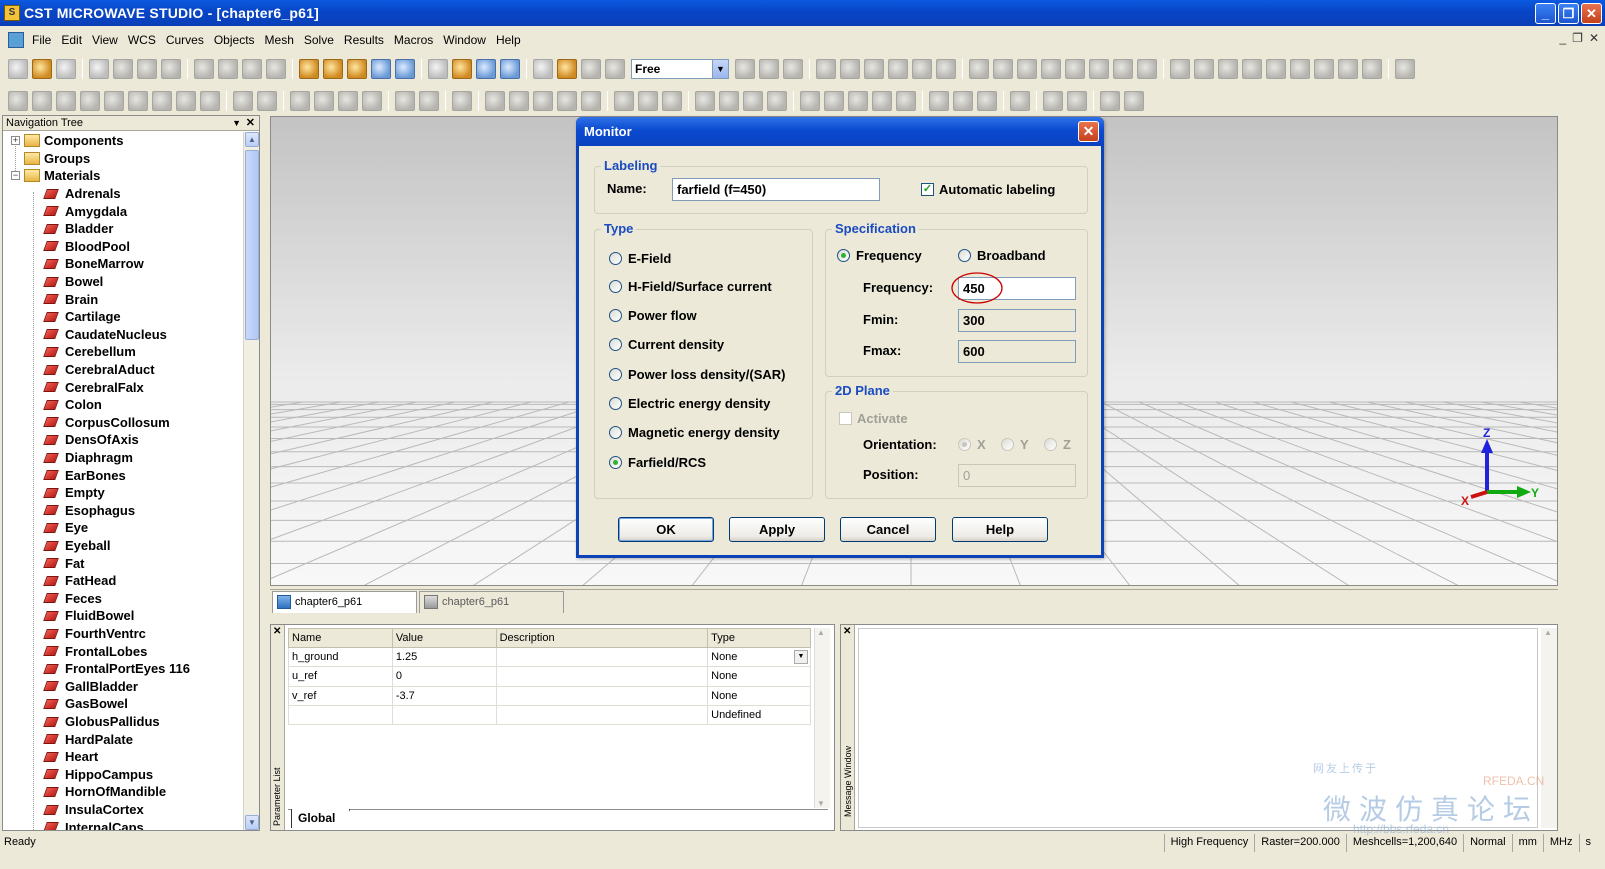 The image size is (1605, 869). What do you see at coordinates (615, 68) in the screenshot?
I see `shading-icon` at bounding box center [615, 68].